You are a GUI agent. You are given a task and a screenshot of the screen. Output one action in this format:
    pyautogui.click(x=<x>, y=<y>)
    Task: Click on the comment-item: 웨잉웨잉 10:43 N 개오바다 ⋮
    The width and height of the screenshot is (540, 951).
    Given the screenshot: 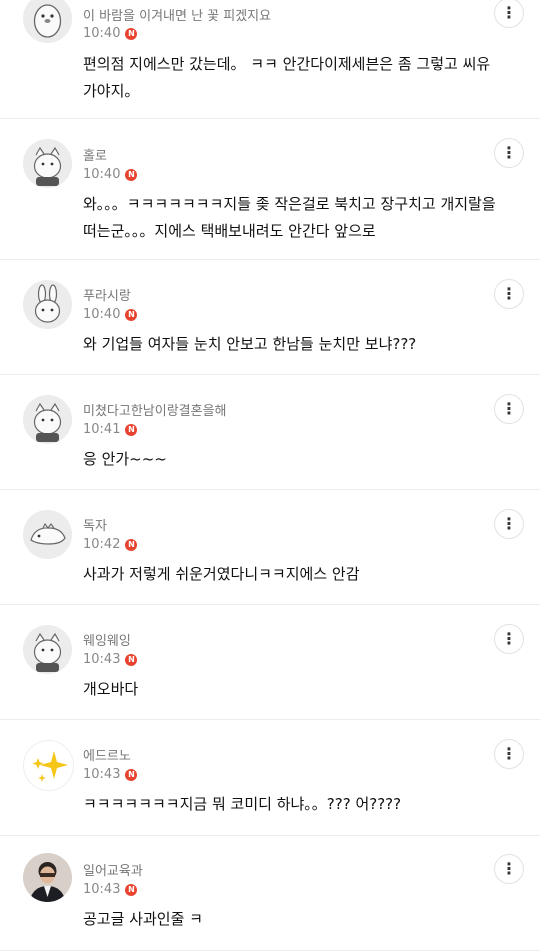 What is the action you would take?
    pyautogui.click(x=270, y=662)
    